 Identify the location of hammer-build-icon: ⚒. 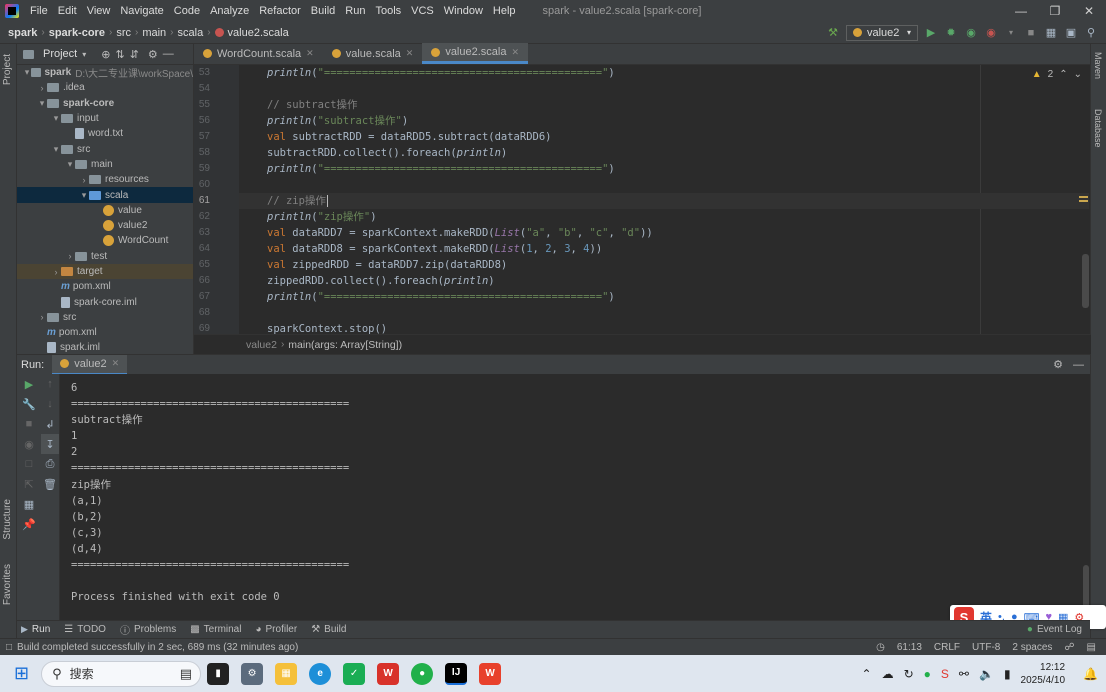
(833, 33).